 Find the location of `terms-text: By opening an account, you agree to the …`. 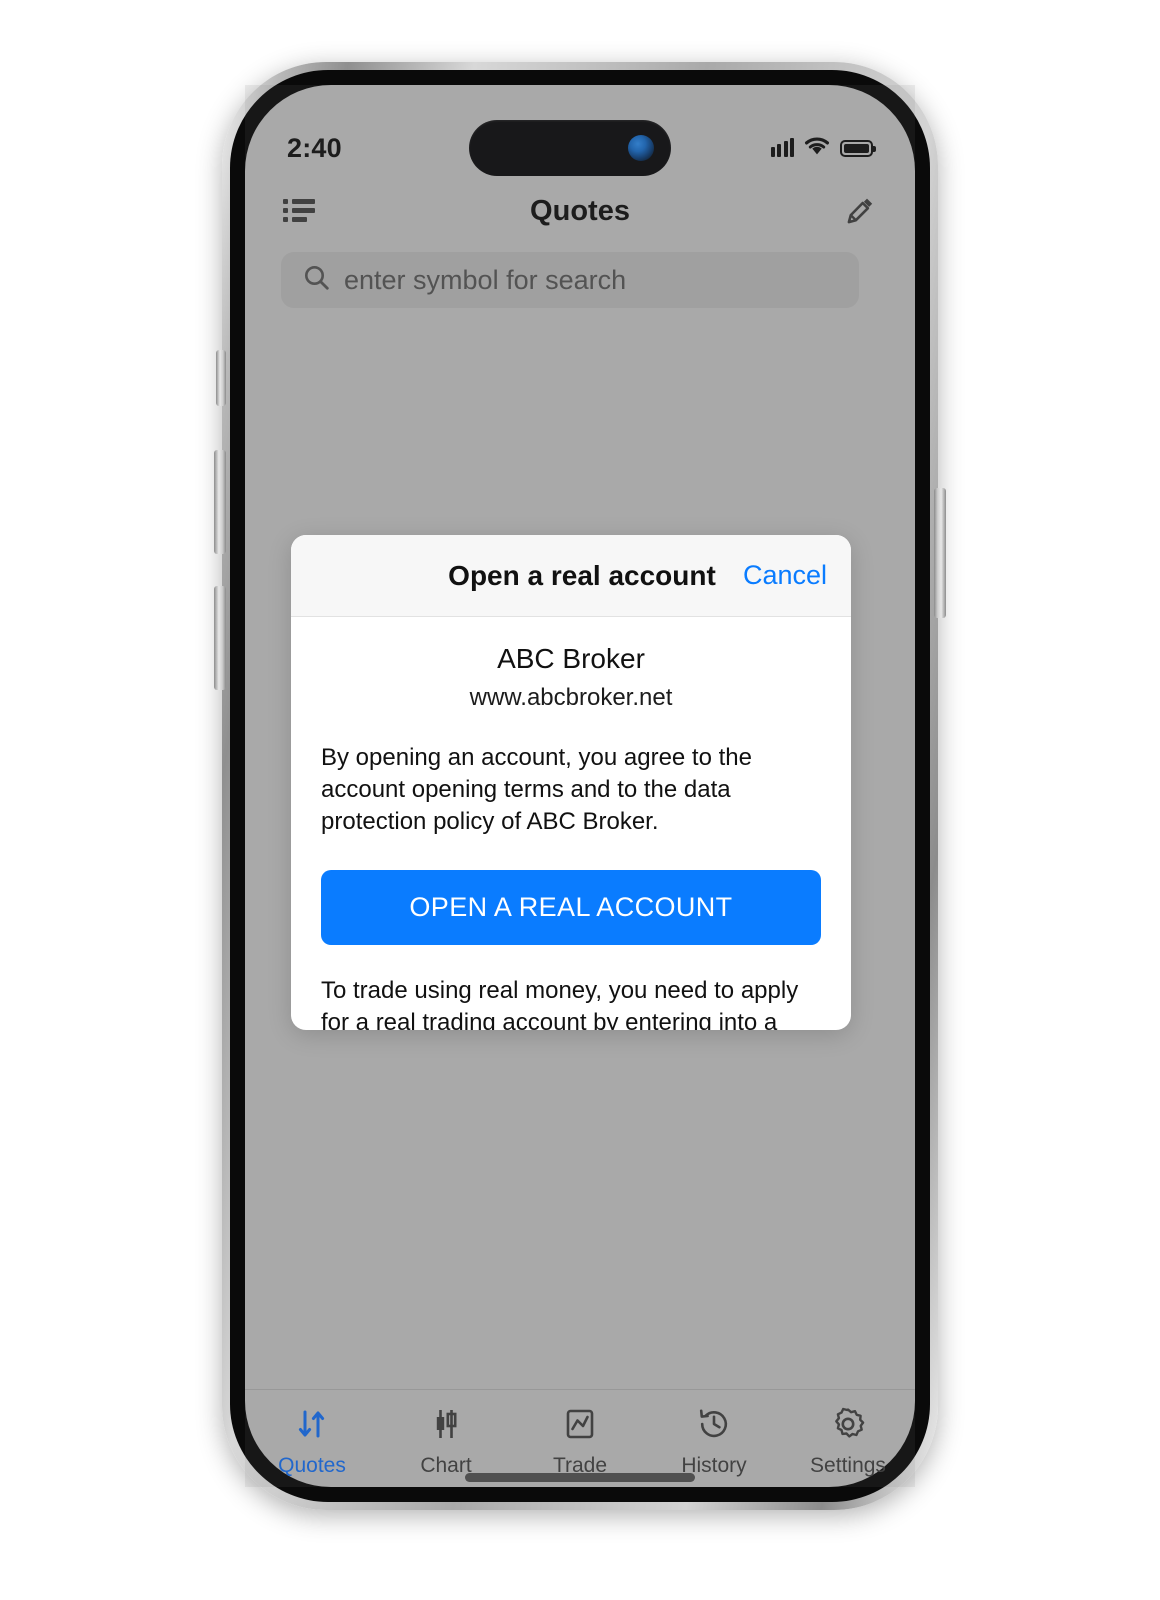

terms-text: By opening an account, you agree to the … is located at coordinates (536, 789).